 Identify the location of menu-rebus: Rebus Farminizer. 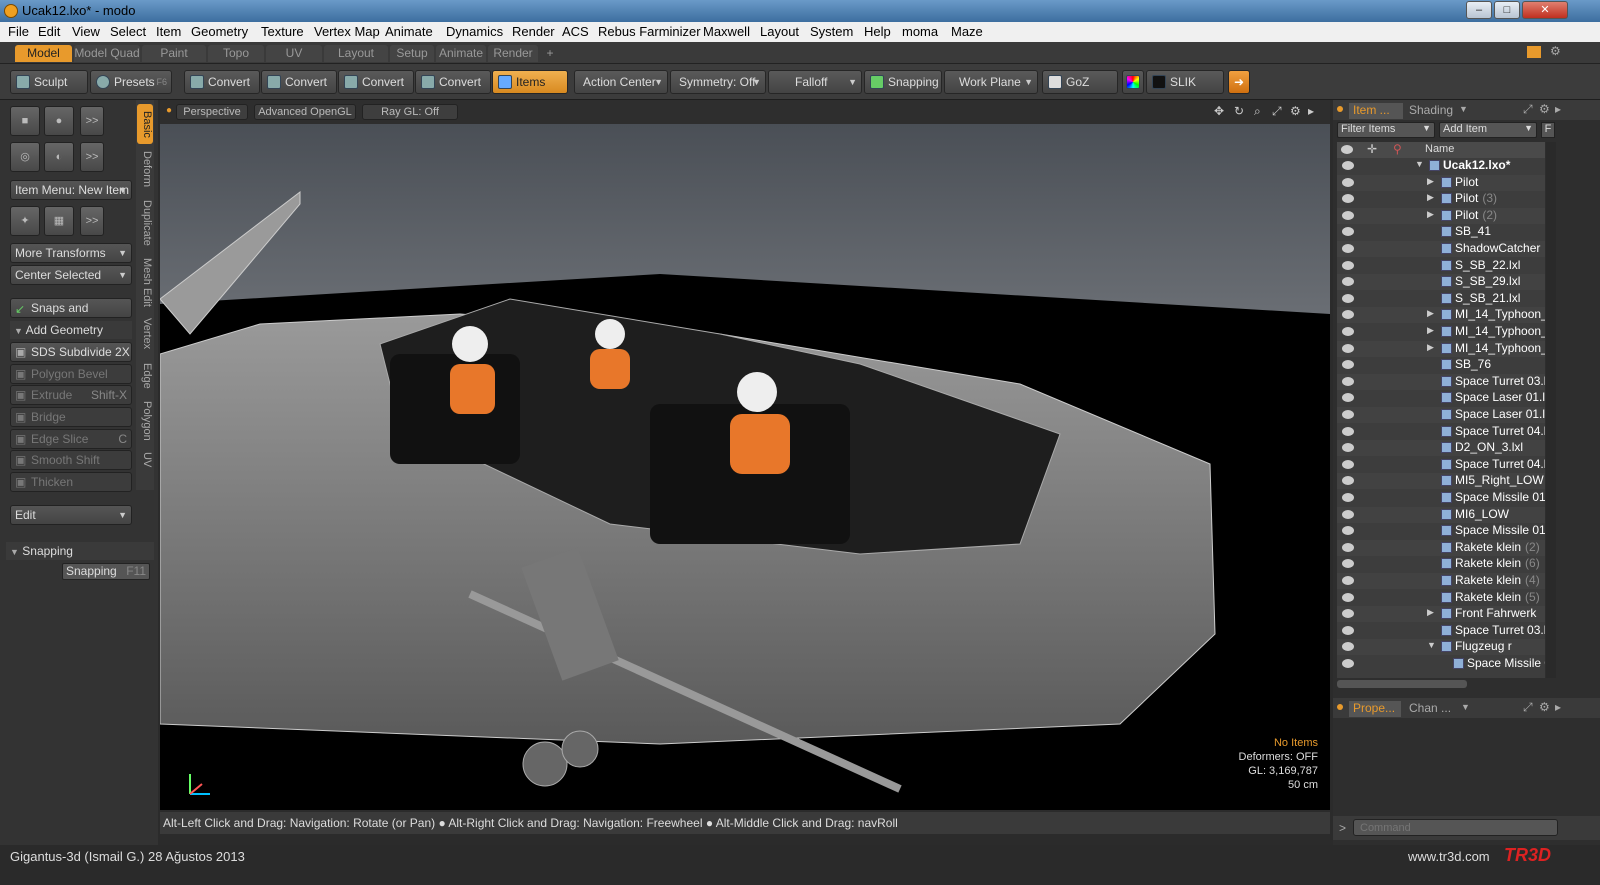
(649, 31).